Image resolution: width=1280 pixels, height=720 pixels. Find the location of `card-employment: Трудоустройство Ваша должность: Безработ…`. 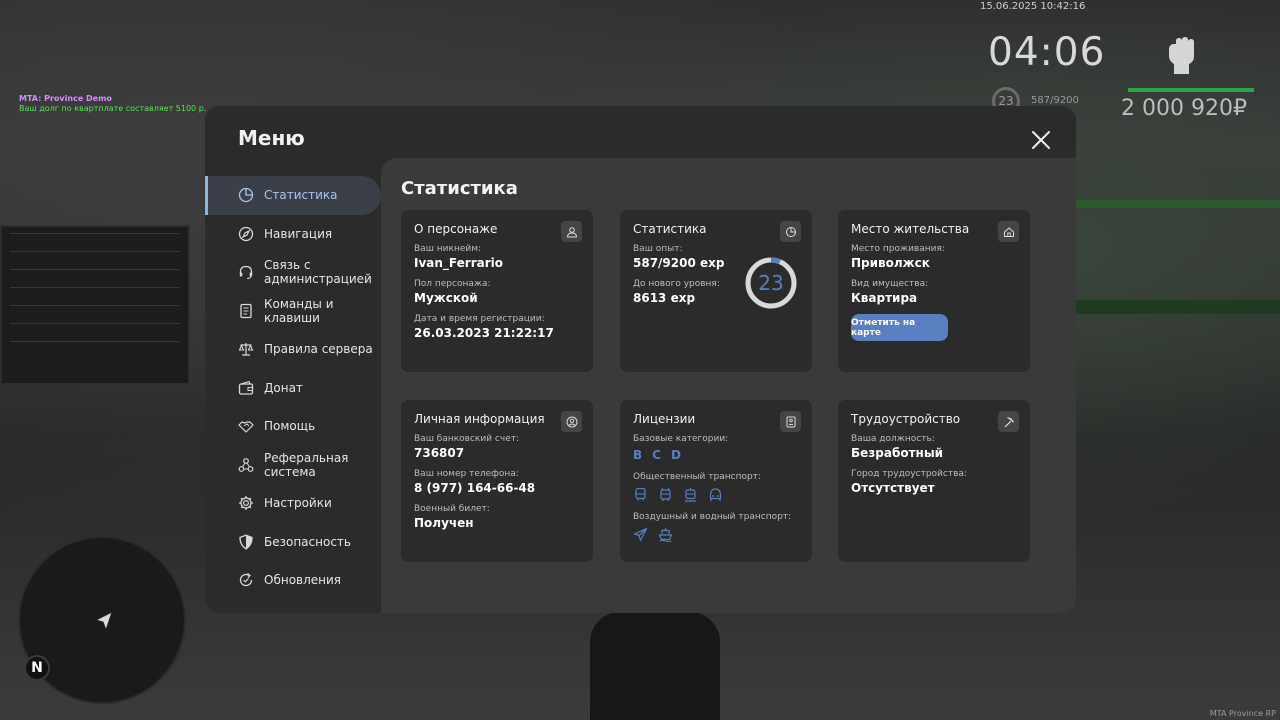

card-employment: Трудоустройство Ваша должность: Безработ… is located at coordinates (934, 481).